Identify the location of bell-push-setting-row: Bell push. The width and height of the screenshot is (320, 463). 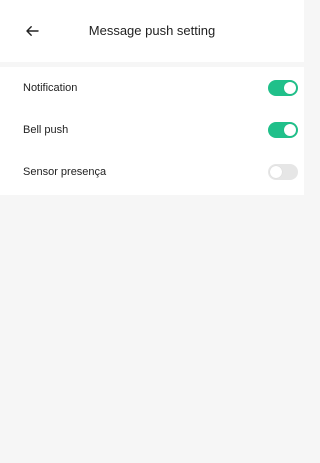
(152, 130).